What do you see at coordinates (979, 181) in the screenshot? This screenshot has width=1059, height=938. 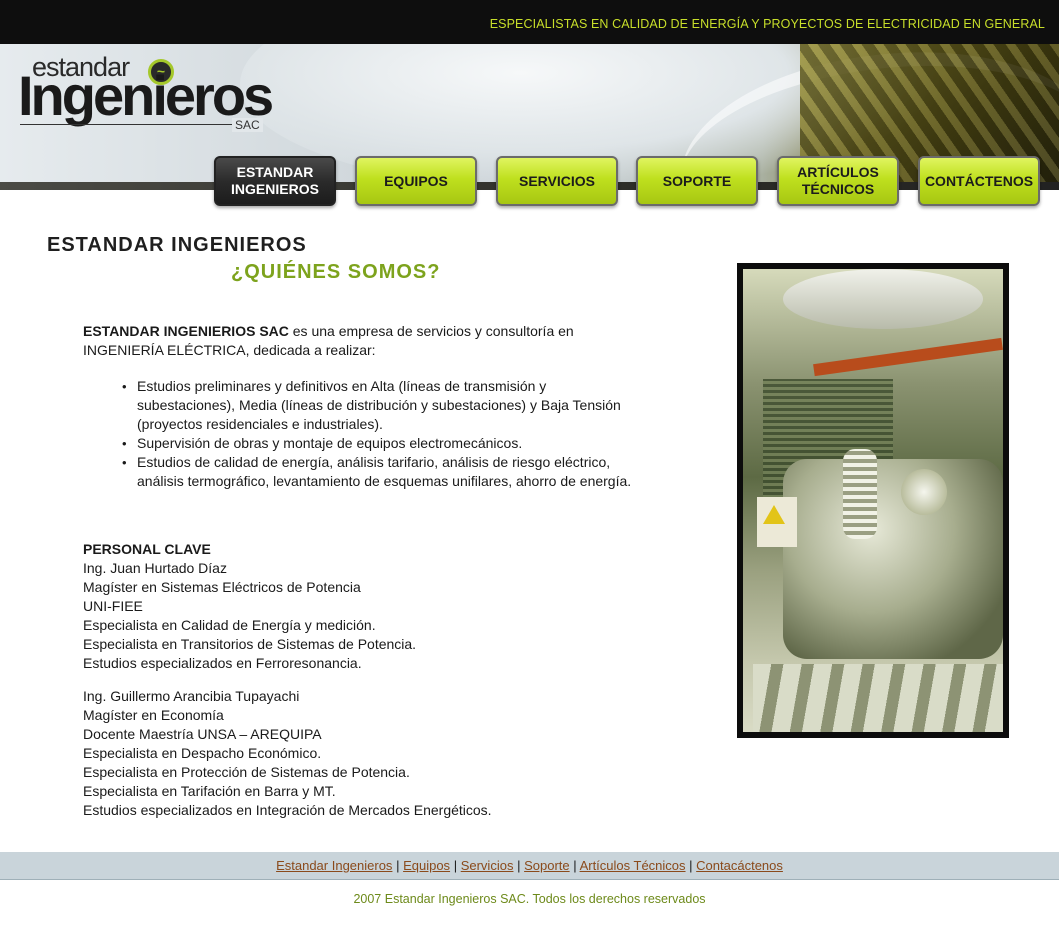 I see `nav-contactenos: CONTÁCTENOS` at bounding box center [979, 181].